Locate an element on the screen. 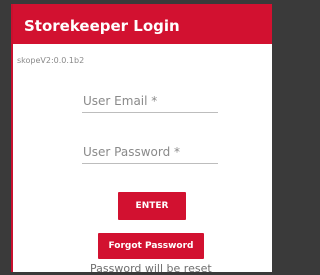 This screenshot has height=275, width=320. password-field-label: User Password * is located at coordinates (132, 152).